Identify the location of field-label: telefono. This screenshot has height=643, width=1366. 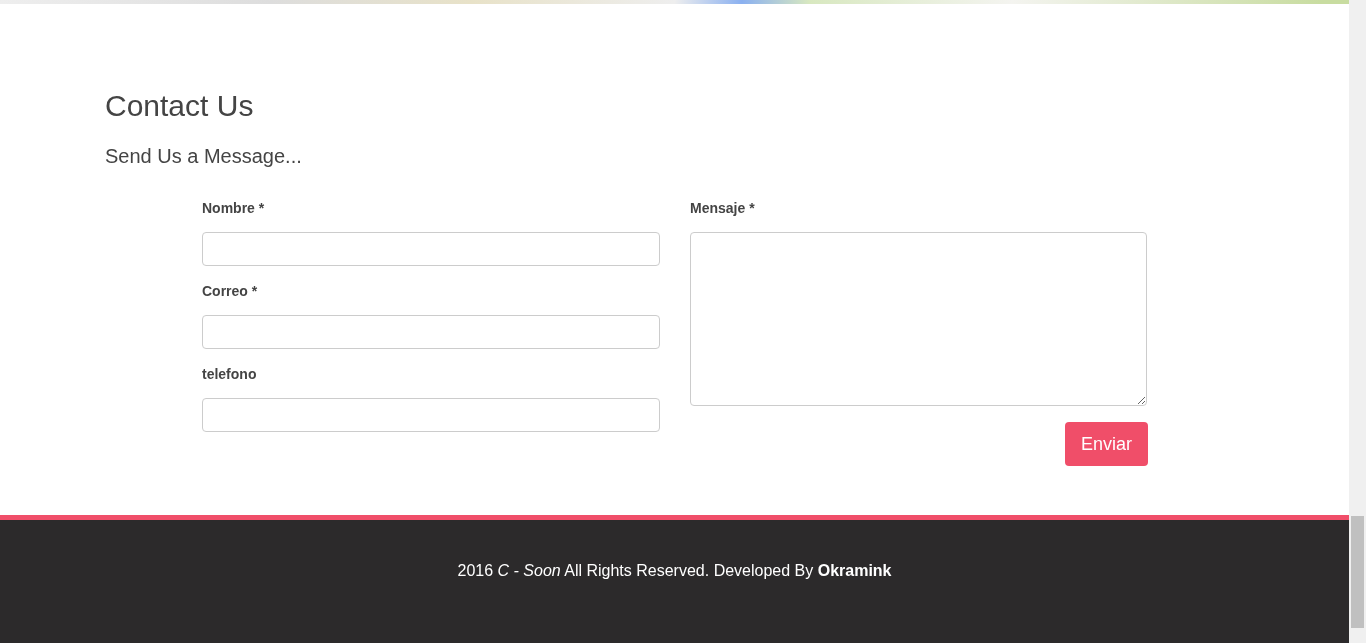
(230, 374).